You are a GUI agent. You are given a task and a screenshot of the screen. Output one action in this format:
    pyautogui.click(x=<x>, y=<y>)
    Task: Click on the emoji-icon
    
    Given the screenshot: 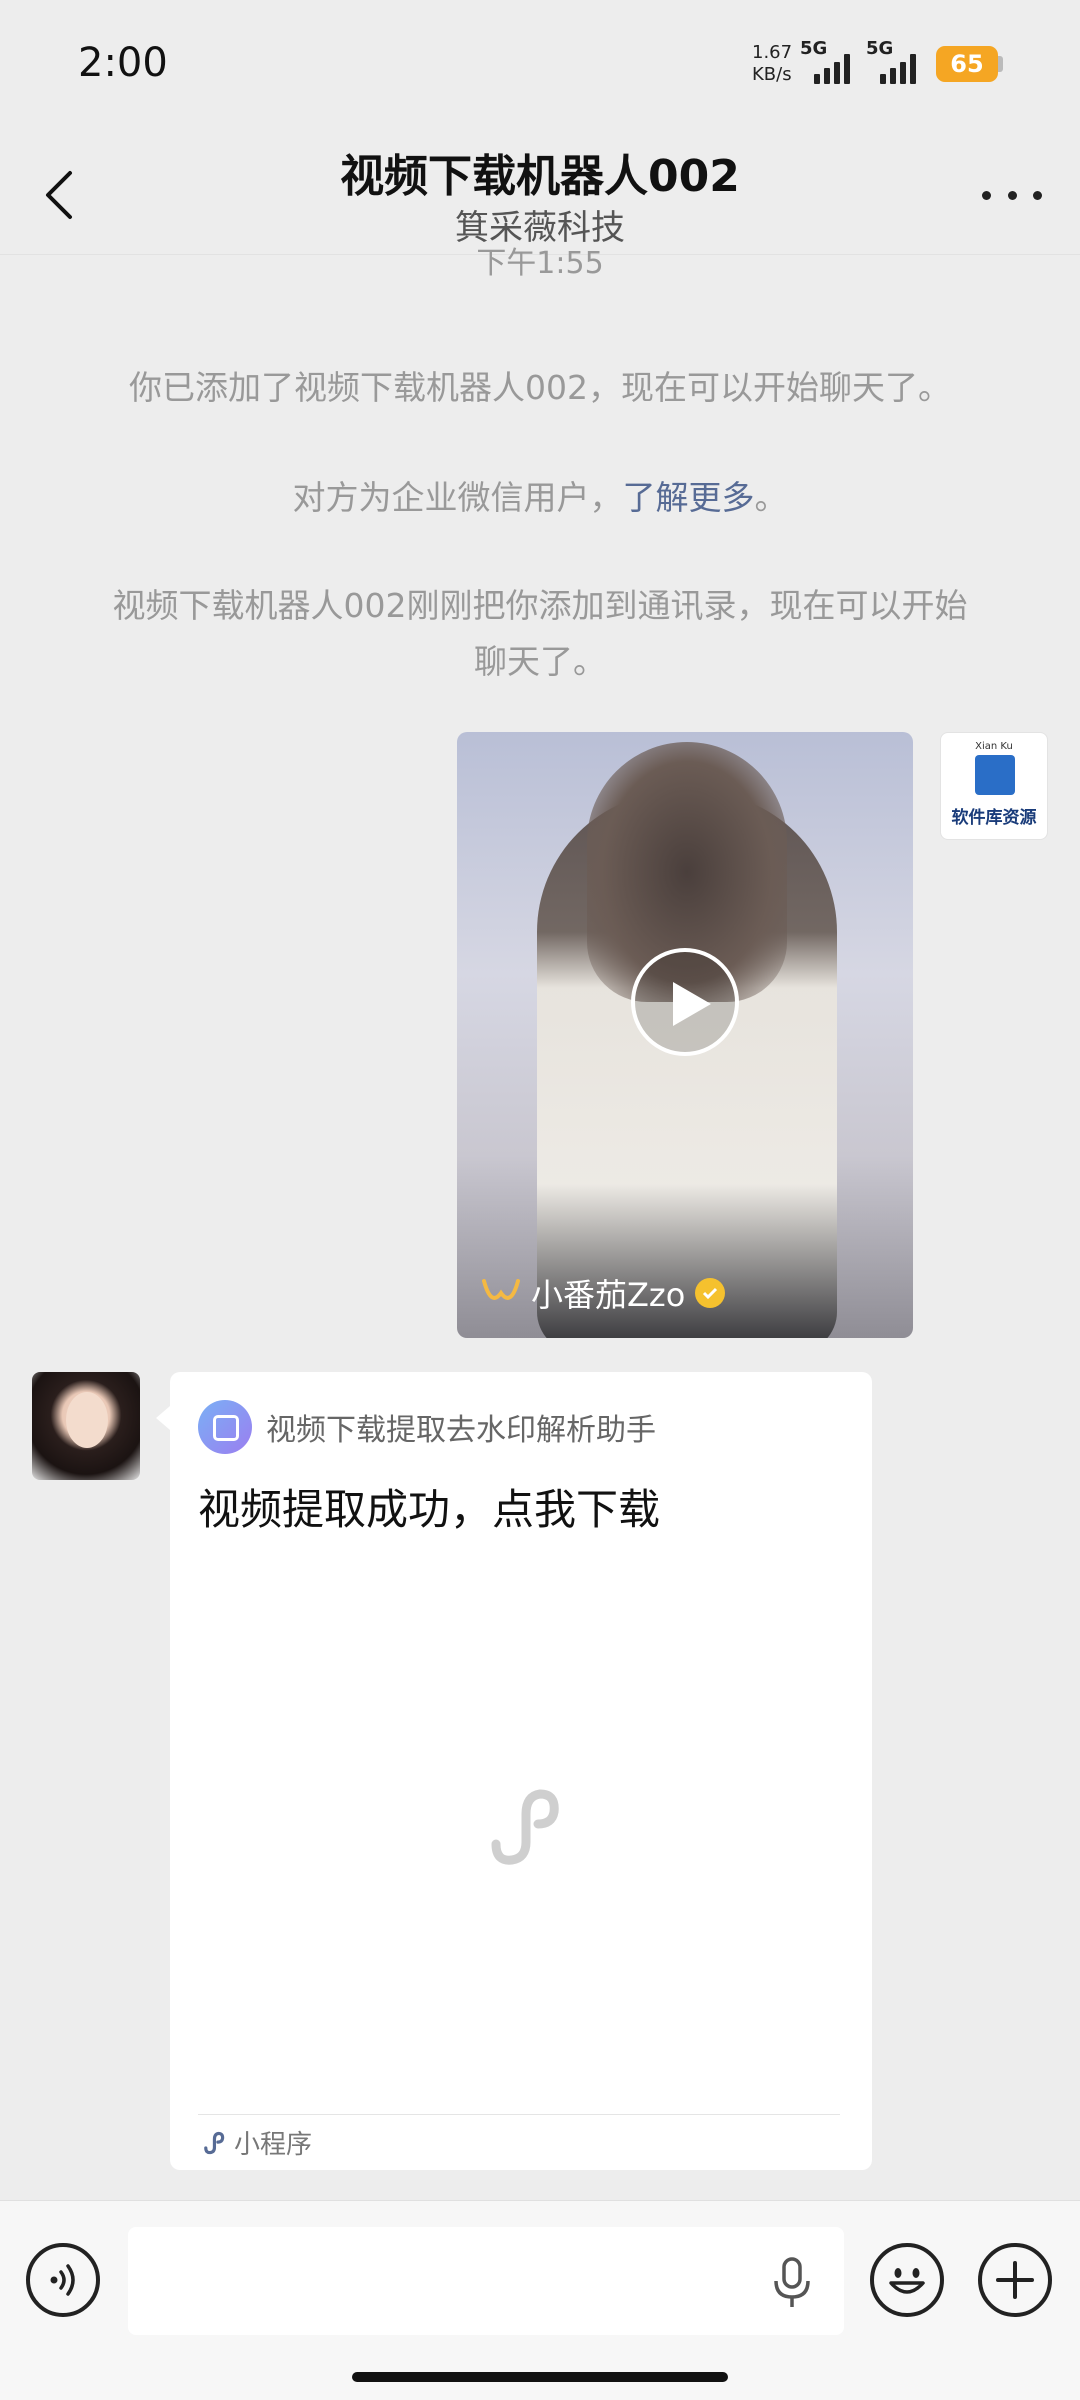 What is the action you would take?
    pyautogui.click(x=907, y=2281)
    